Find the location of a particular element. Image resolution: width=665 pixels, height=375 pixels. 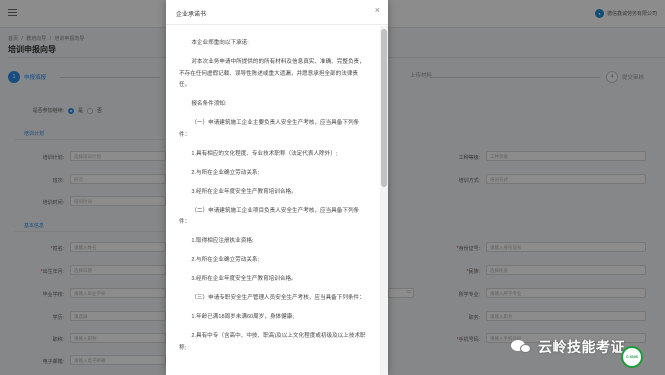

close-icon: × is located at coordinates (377, 10).